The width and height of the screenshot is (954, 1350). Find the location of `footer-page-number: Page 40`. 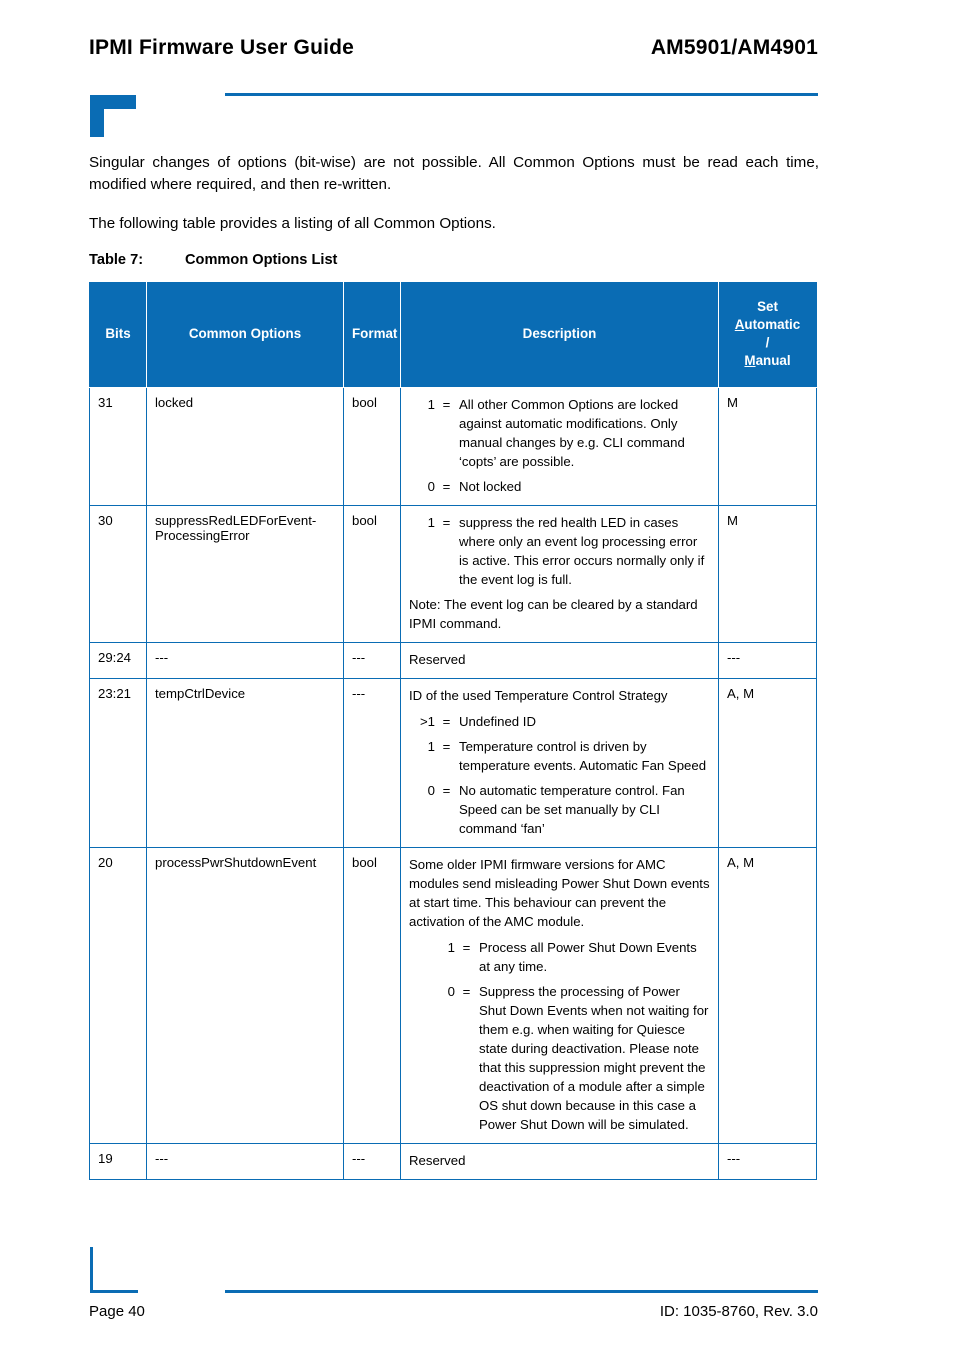

footer-page-number: Page 40 is located at coordinates (117, 1311).